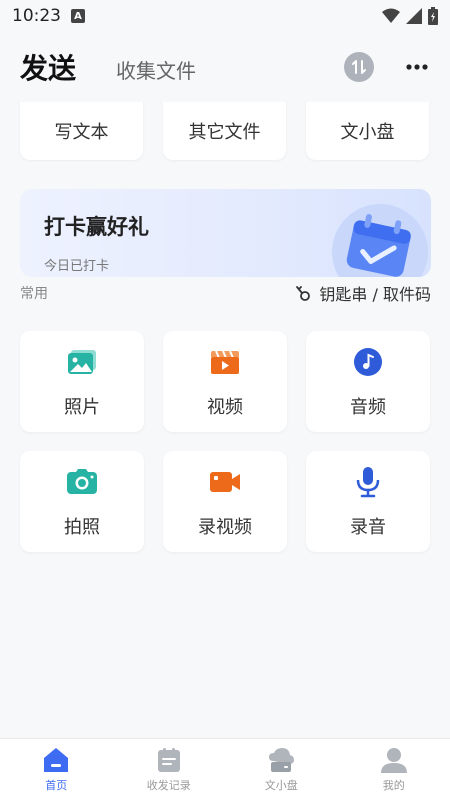  What do you see at coordinates (414, 16) in the screenshot?
I see `cell-signal-icon` at bounding box center [414, 16].